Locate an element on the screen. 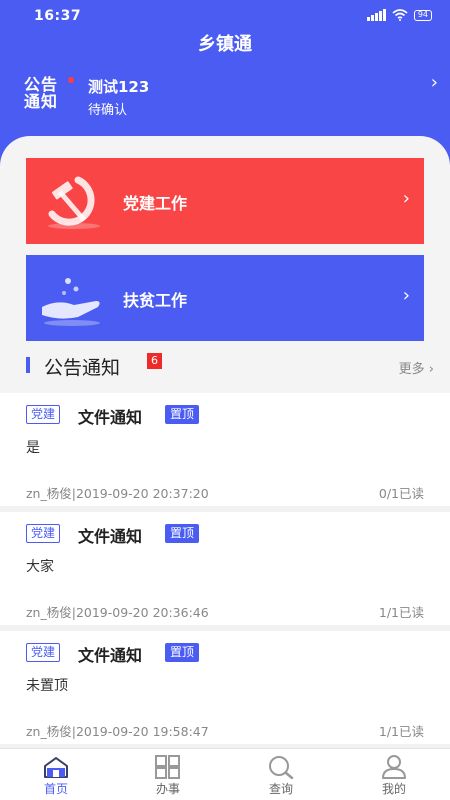 This screenshot has width=450, height=800. section-accent-bar is located at coordinates (28, 365).